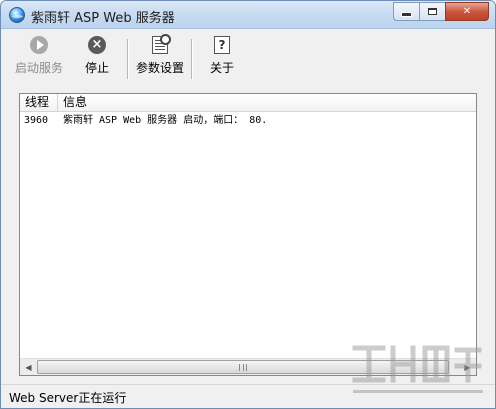  I want to click on column-header-info: 信息, so click(267, 103).